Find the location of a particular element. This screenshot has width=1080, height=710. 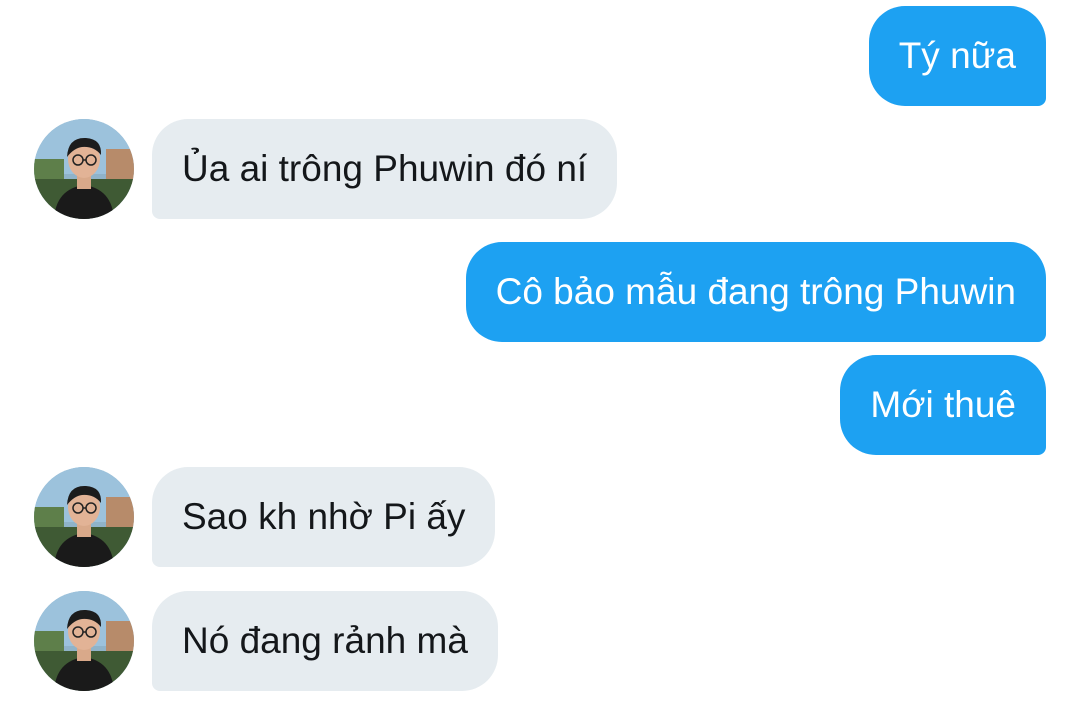

incoming-message-bubble: Nó đang rảnh mà is located at coordinates (325, 641).